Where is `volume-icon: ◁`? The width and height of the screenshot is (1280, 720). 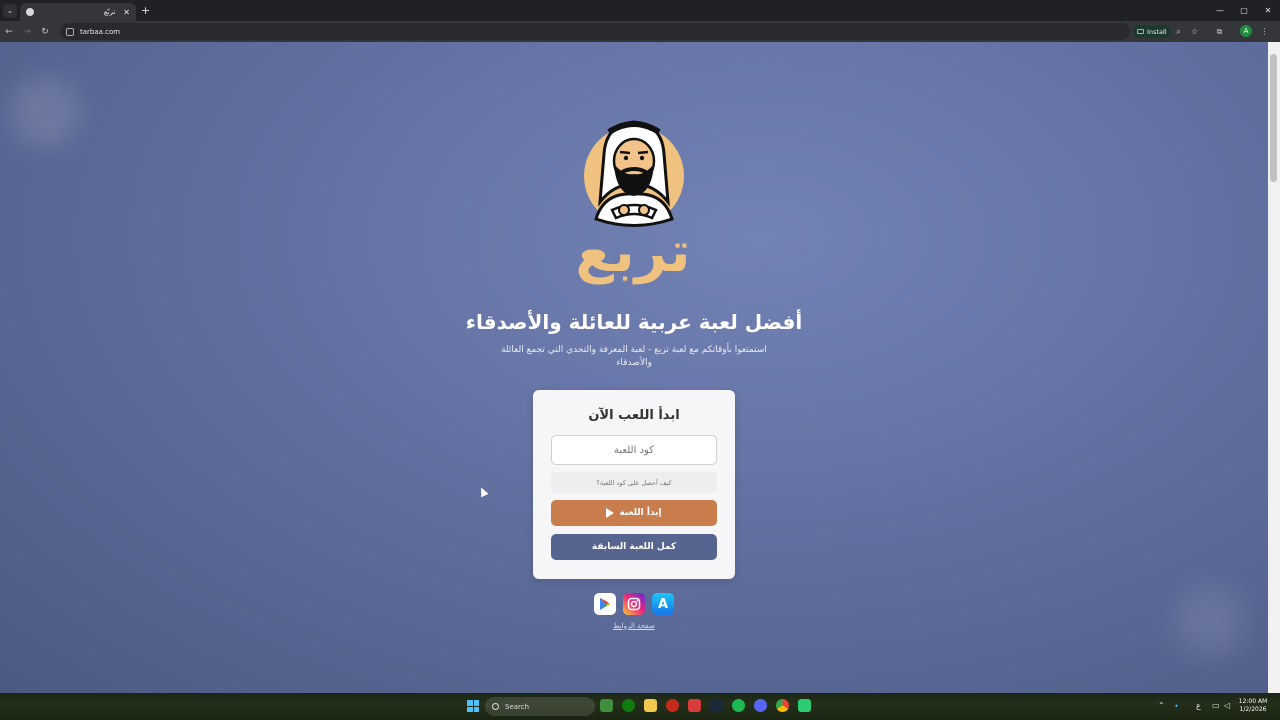 volume-icon: ◁ is located at coordinates (1227, 705).